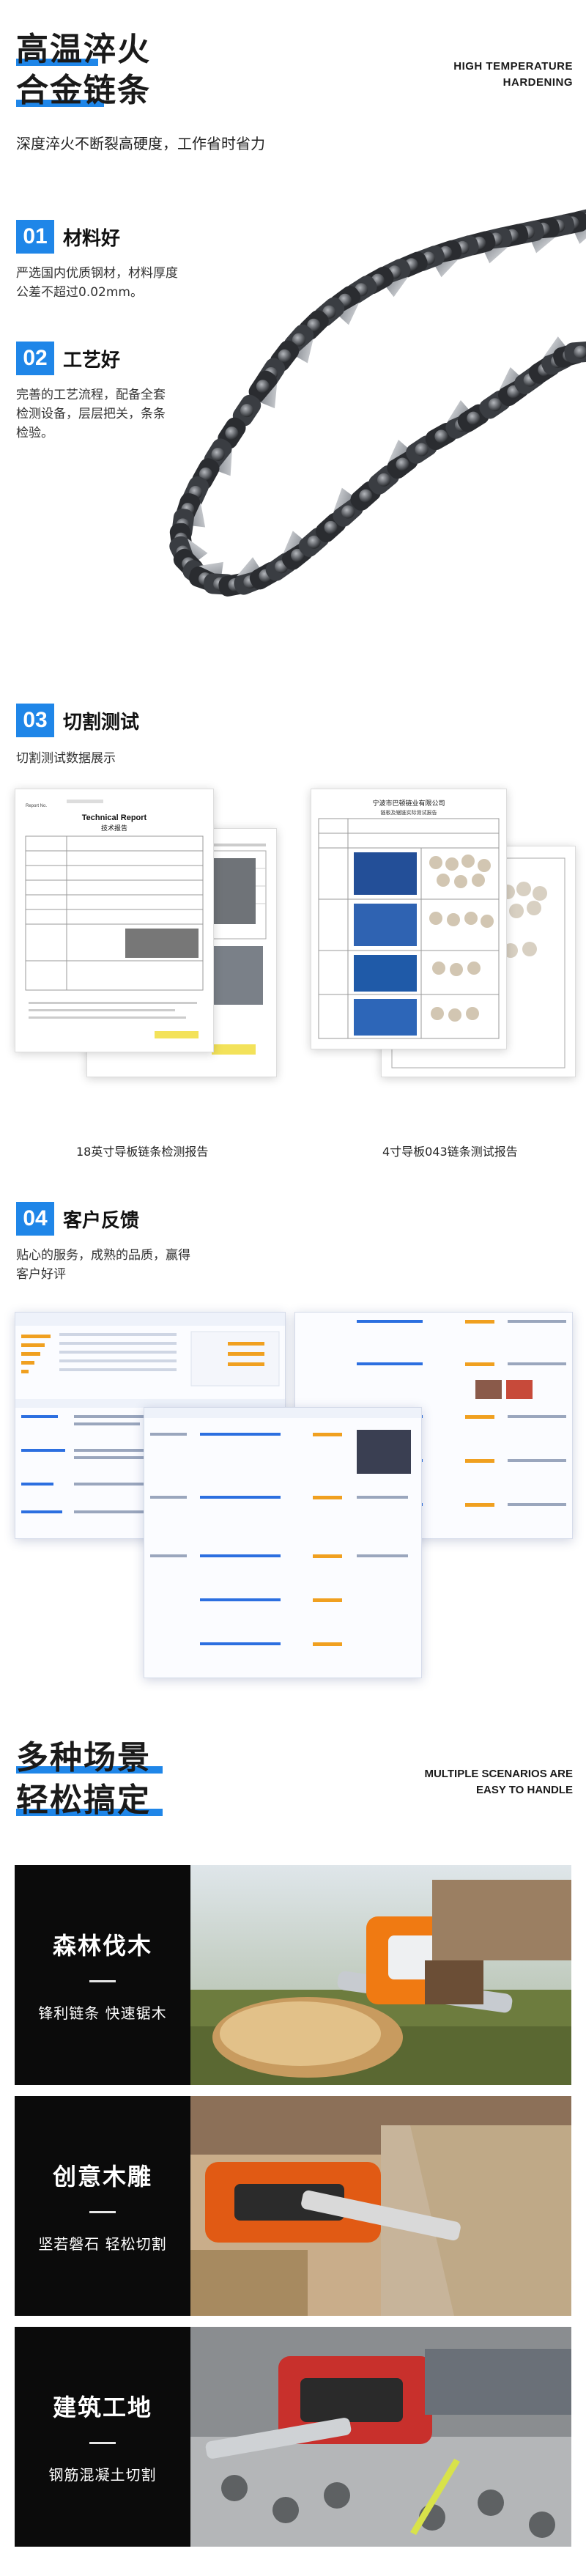 The height and width of the screenshot is (2576, 586). What do you see at coordinates (35, 358) in the screenshot?
I see `feature-number: 02` at bounding box center [35, 358].